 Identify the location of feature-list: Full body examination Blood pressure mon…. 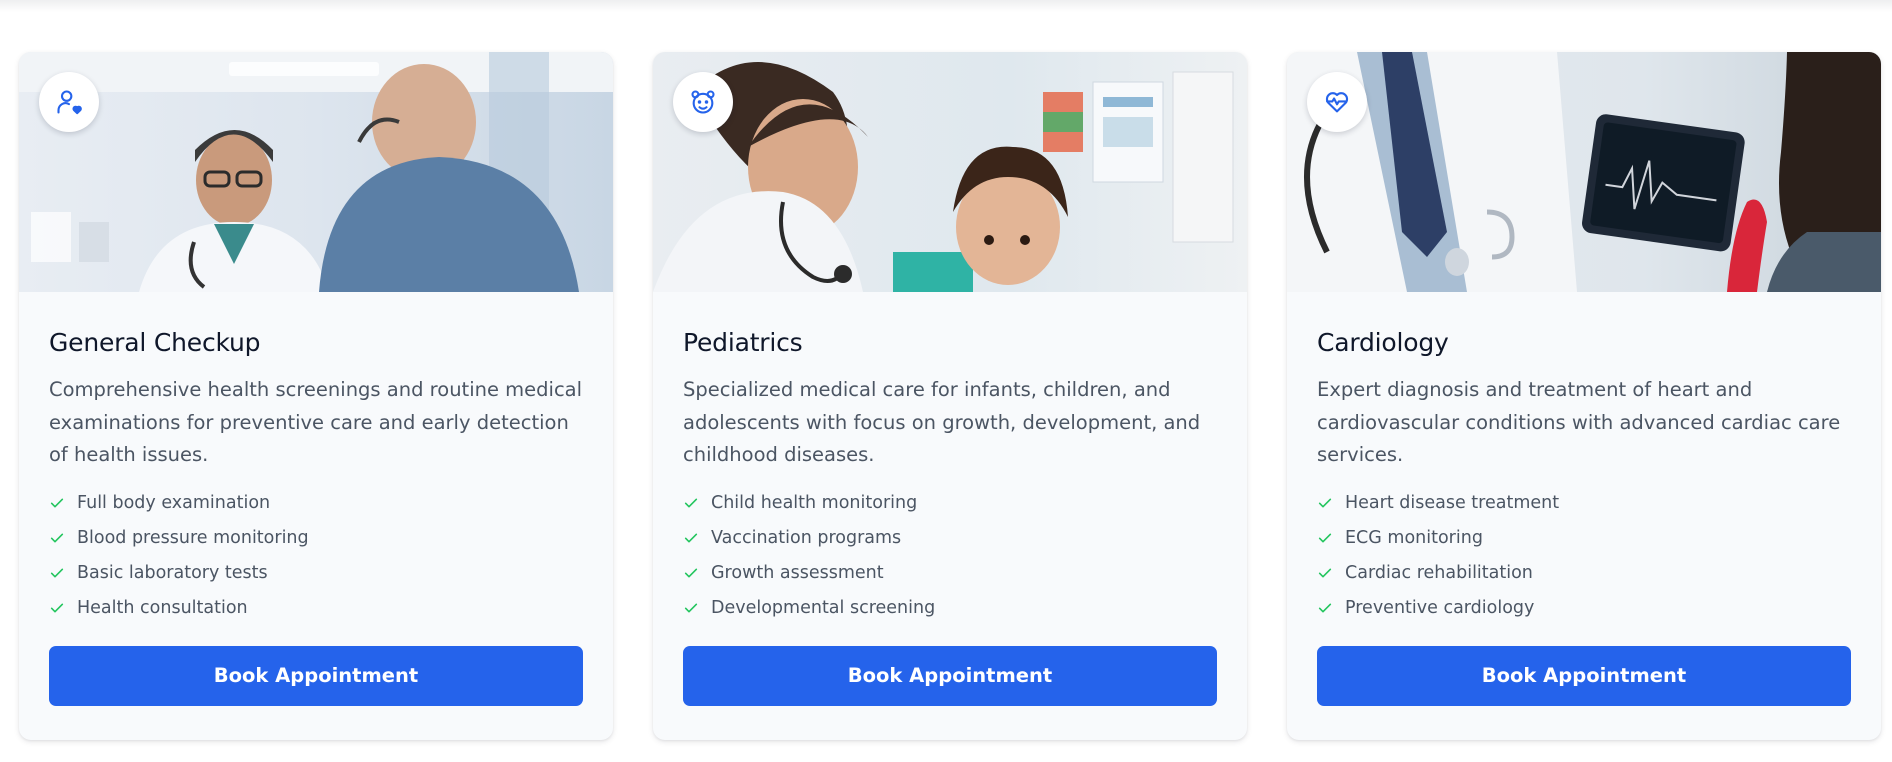
(316, 556).